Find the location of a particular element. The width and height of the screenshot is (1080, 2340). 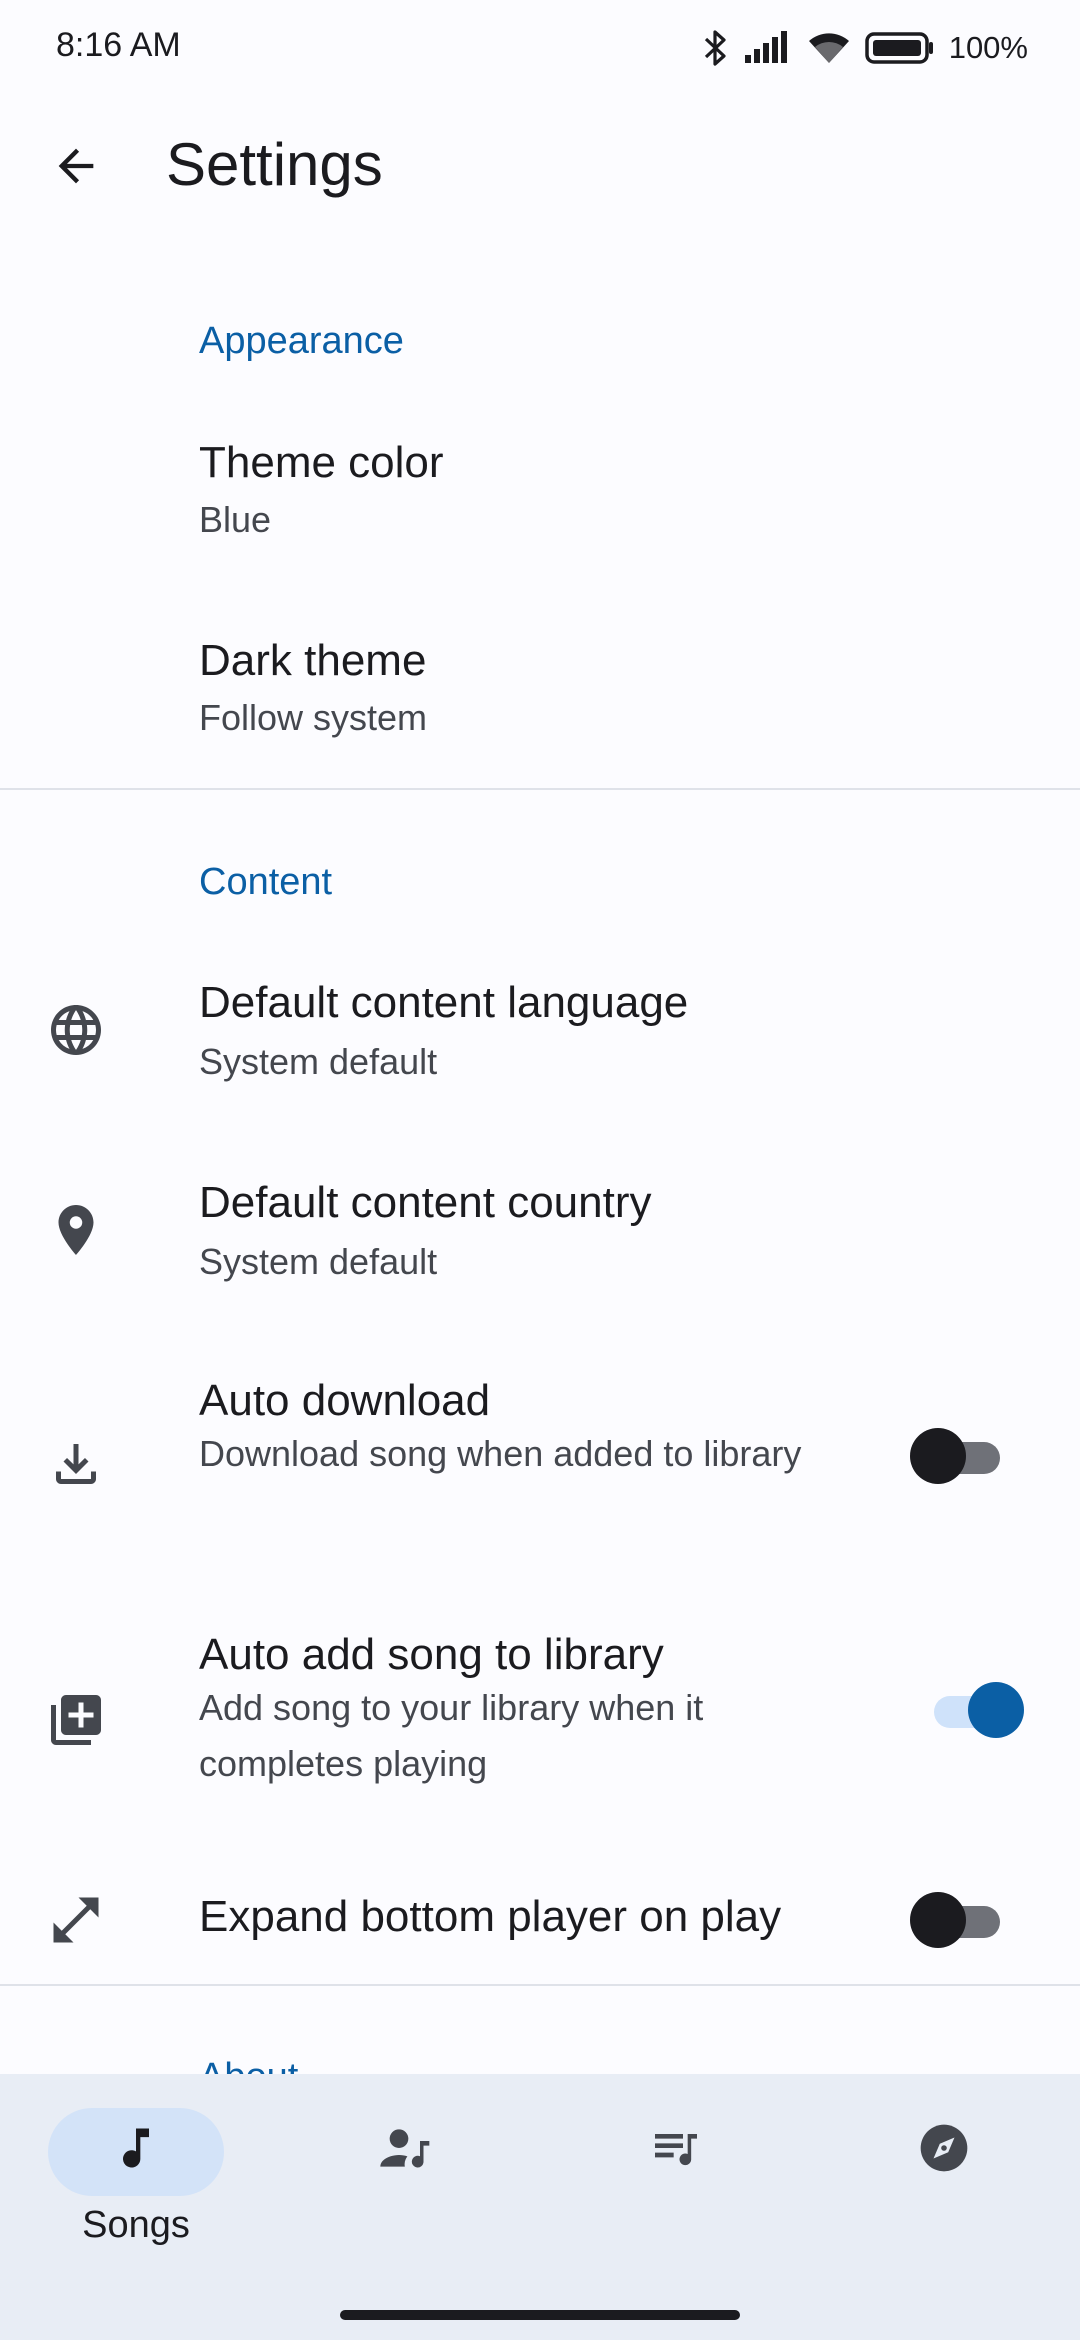

explore-icon is located at coordinates (944, 2148).